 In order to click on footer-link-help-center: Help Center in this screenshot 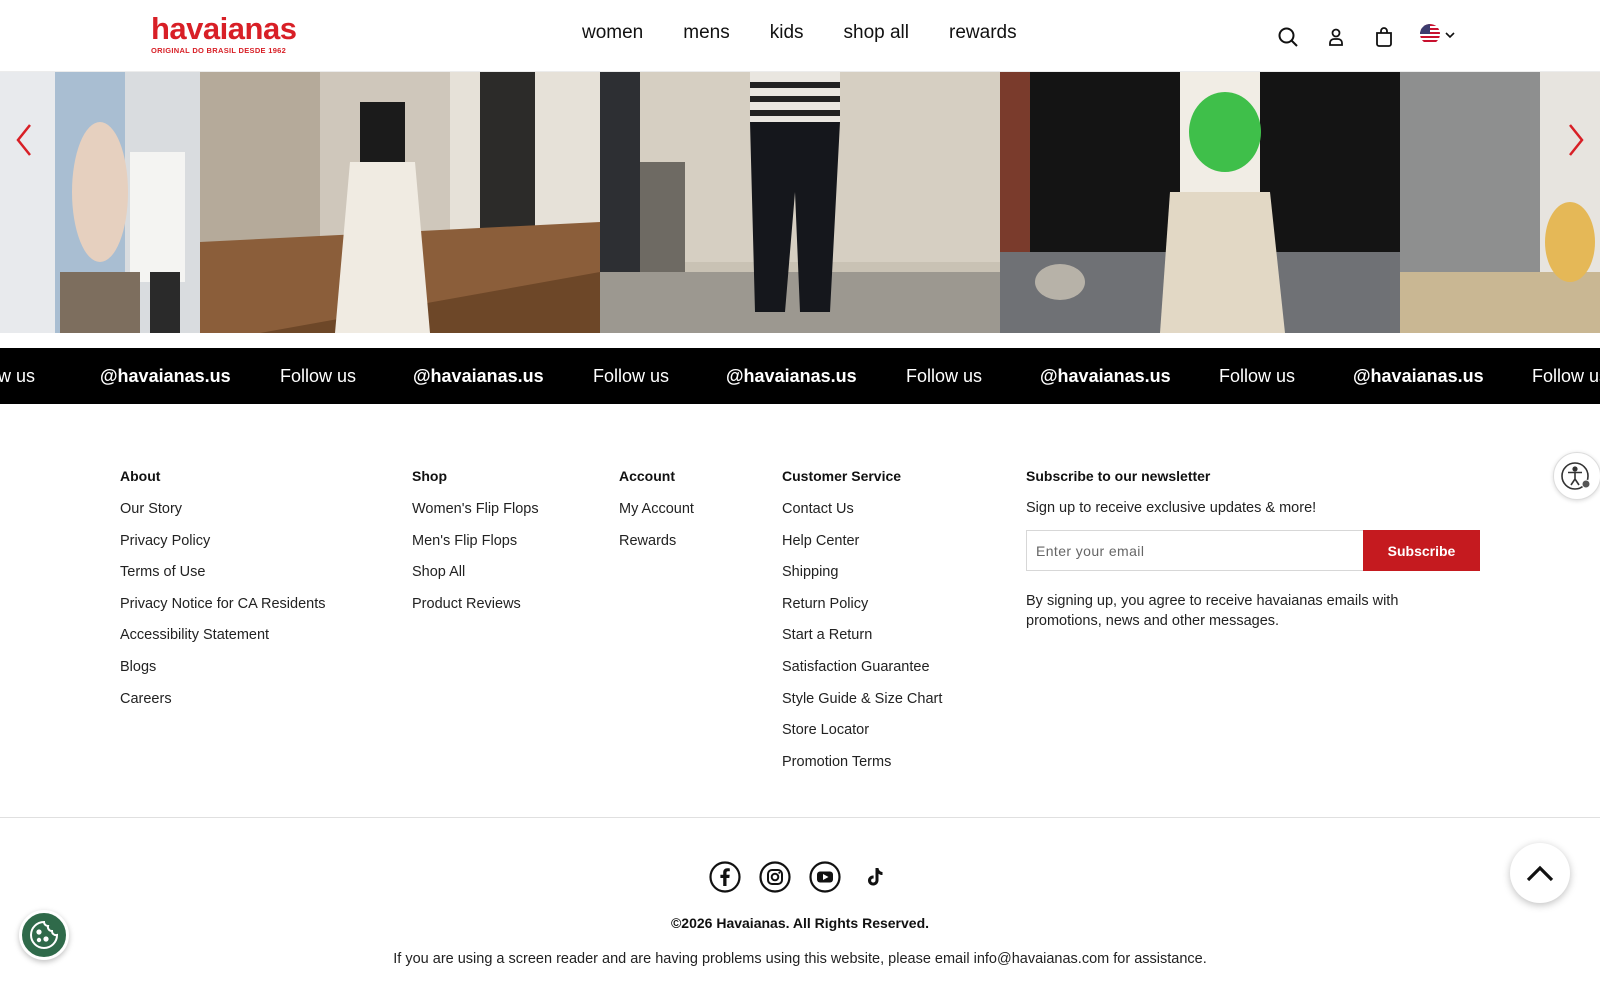, I will do `click(862, 548)`.